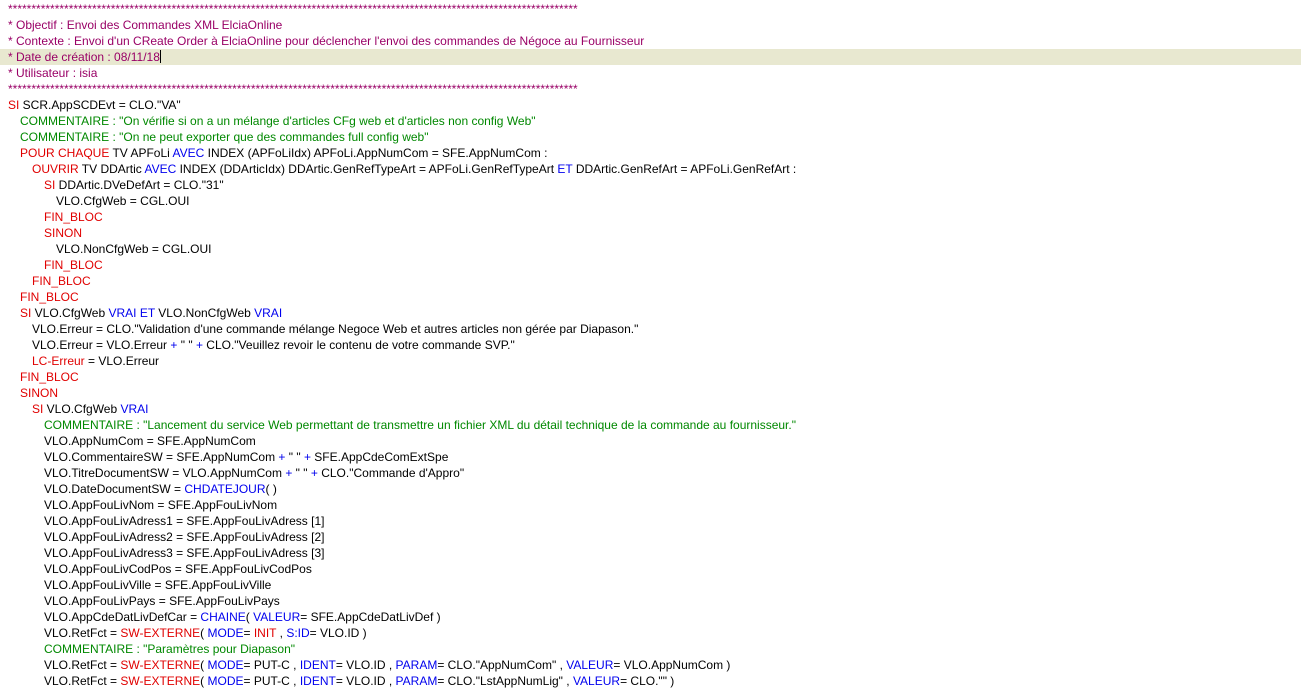 The width and height of the screenshot is (1301, 694). I want to click on code-line: VLO.NonCfgWeb = CGL.OUI, so click(650, 249).